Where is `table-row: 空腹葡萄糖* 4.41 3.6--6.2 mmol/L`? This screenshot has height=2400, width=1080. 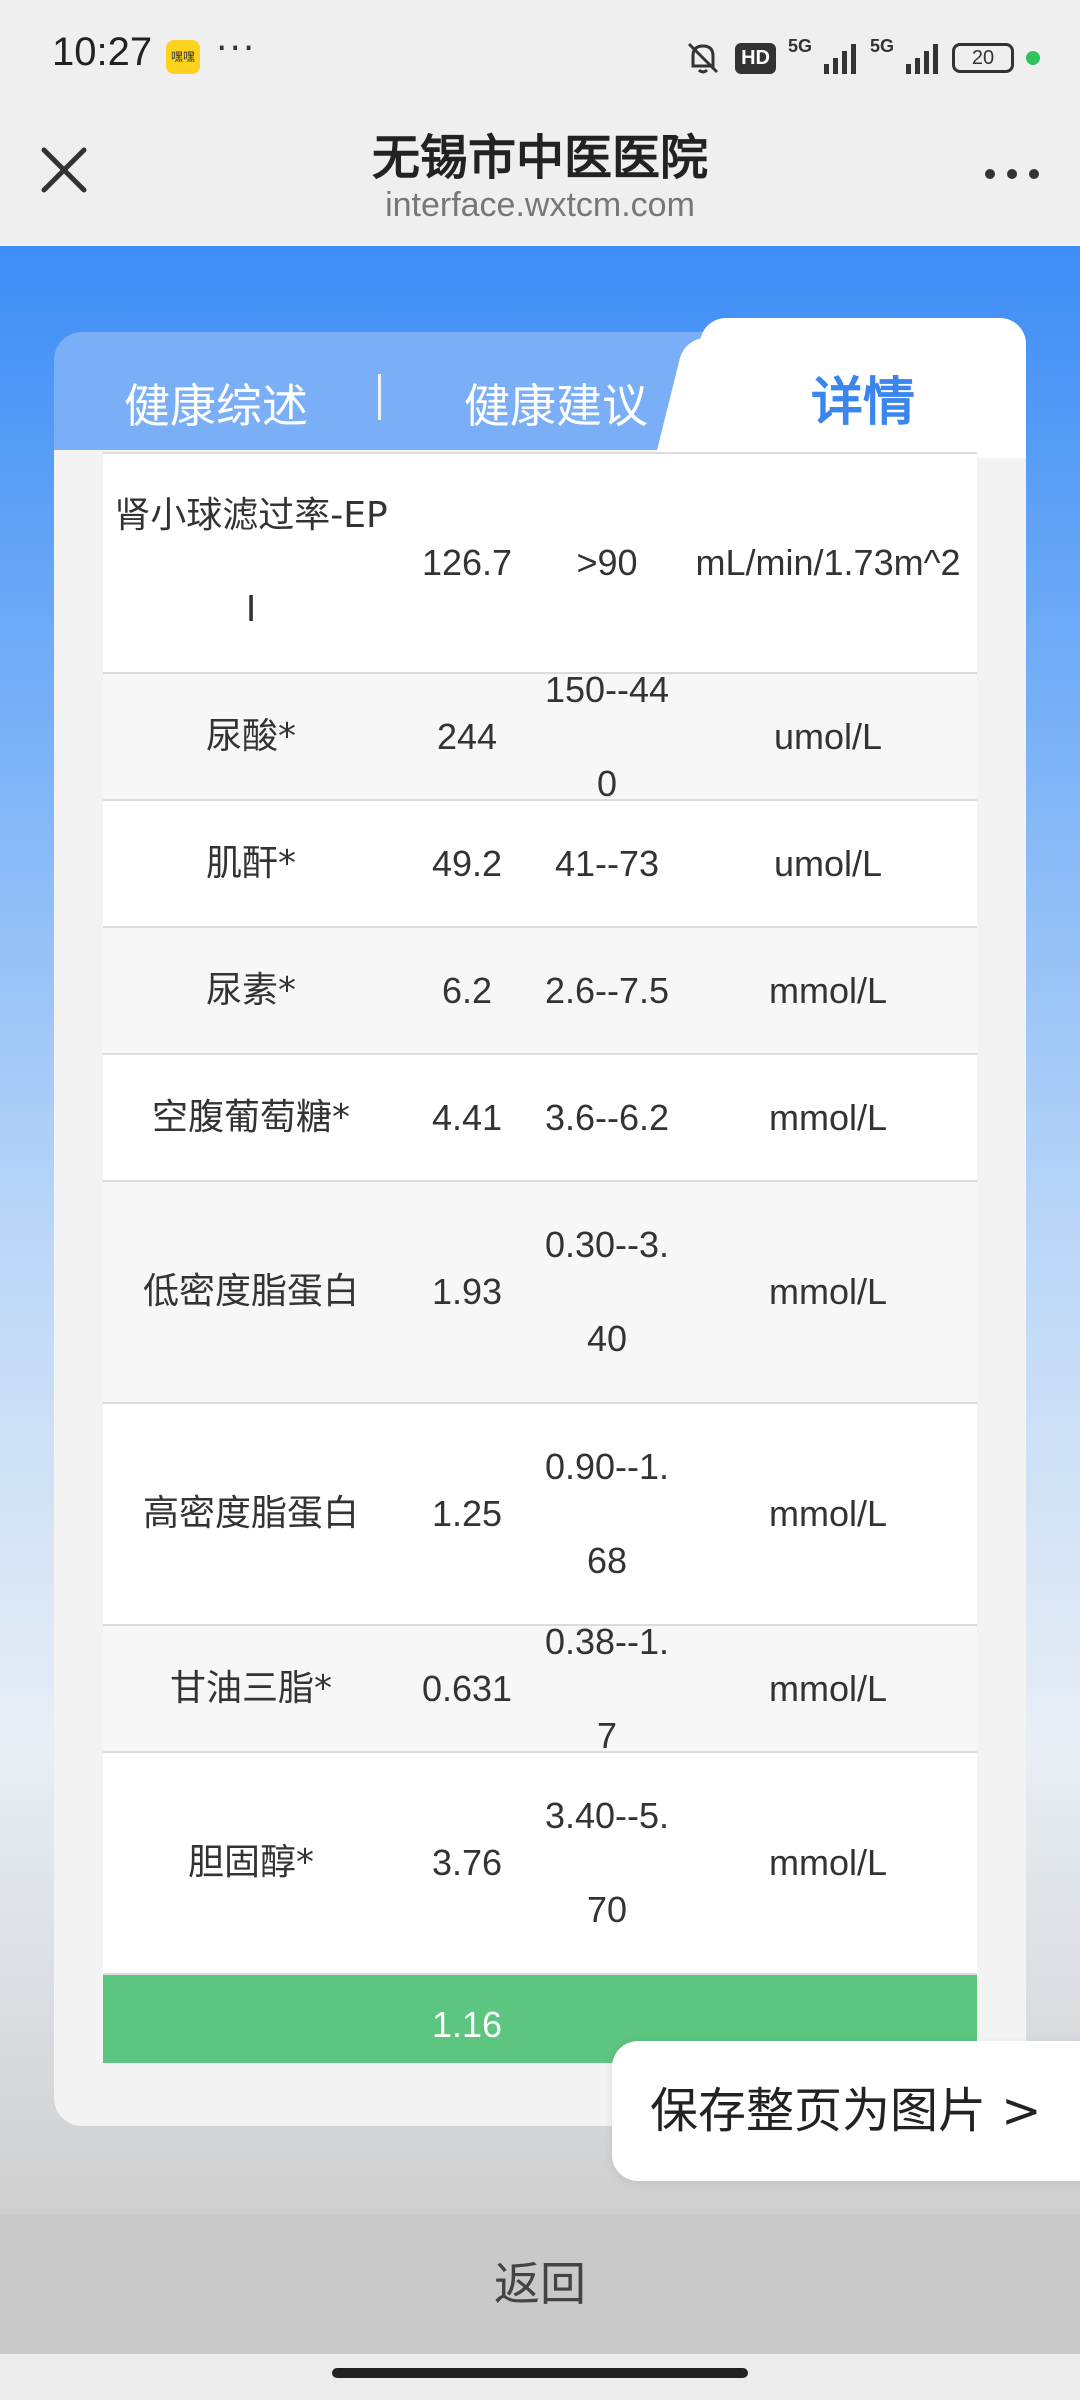
table-row: 空腹葡萄糖* 4.41 3.6--6.2 mmol/L is located at coordinates (540, 1118).